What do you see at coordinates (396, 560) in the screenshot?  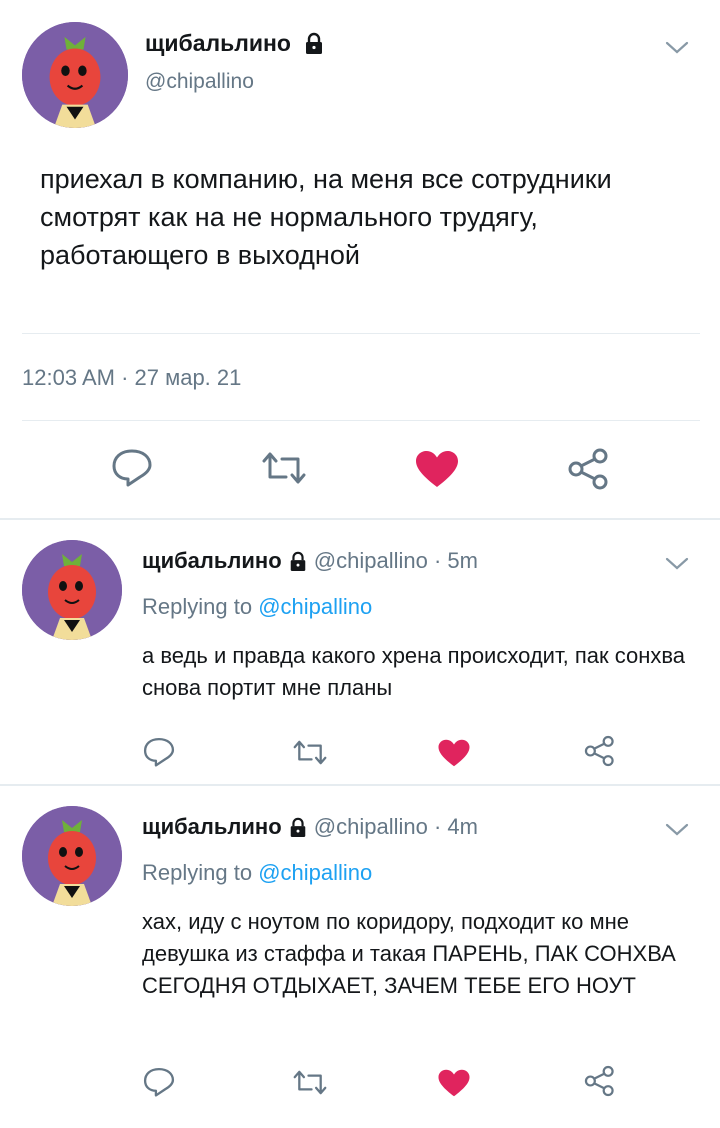 I see `handle: @chipallino · 5m` at bounding box center [396, 560].